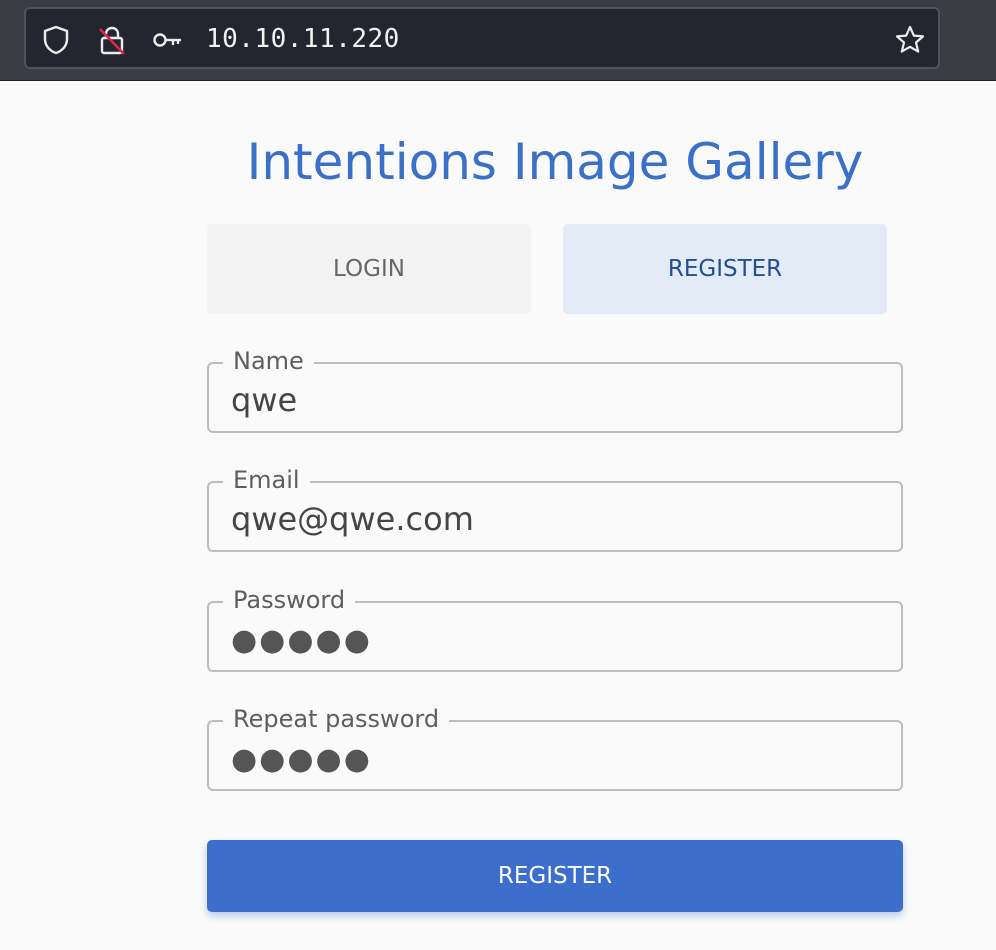  What do you see at coordinates (56, 40) in the screenshot?
I see `shield-icon` at bounding box center [56, 40].